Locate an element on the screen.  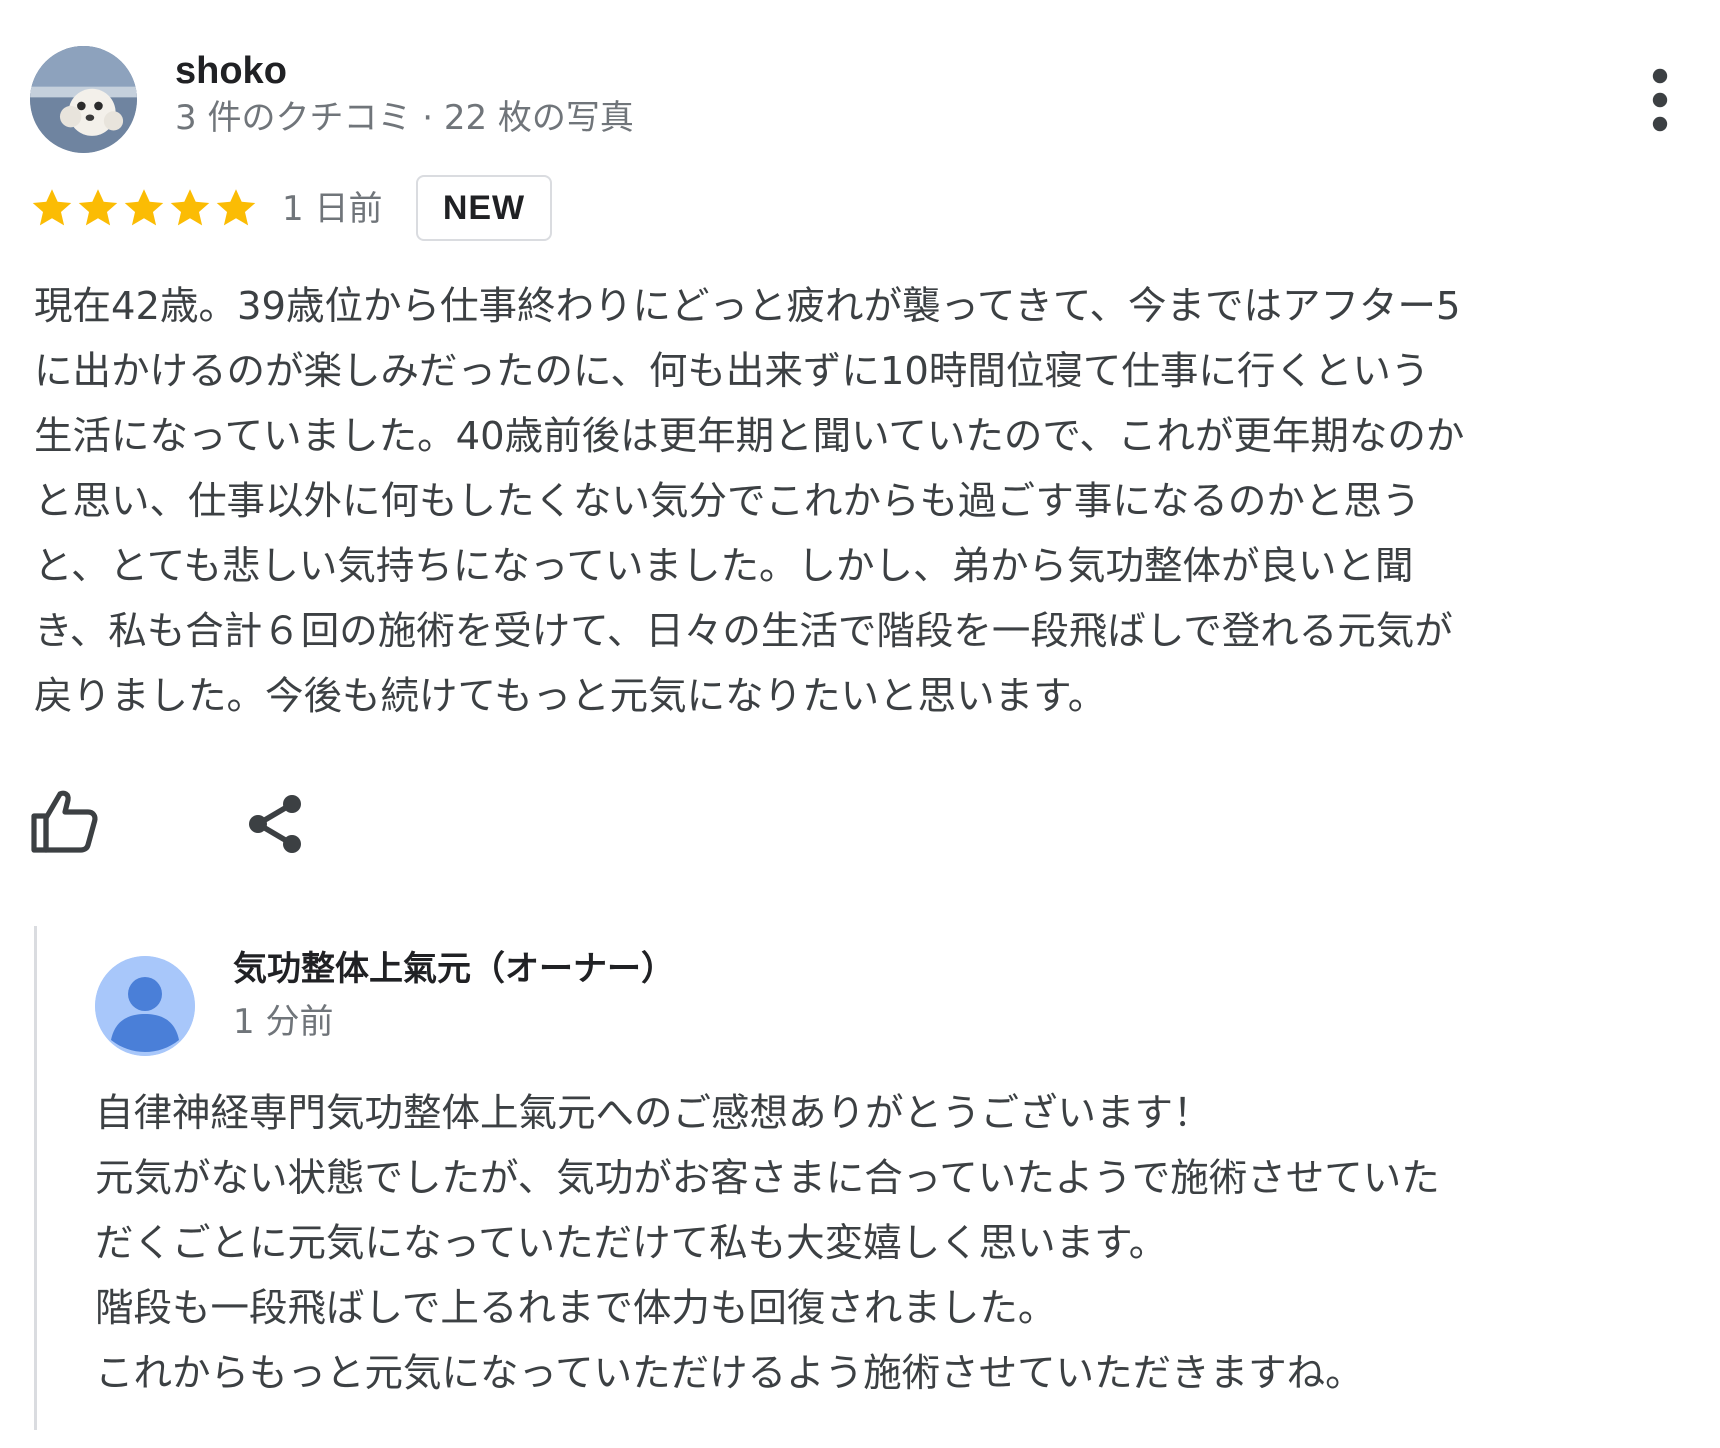
share-button is located at coordinates (275, 824).